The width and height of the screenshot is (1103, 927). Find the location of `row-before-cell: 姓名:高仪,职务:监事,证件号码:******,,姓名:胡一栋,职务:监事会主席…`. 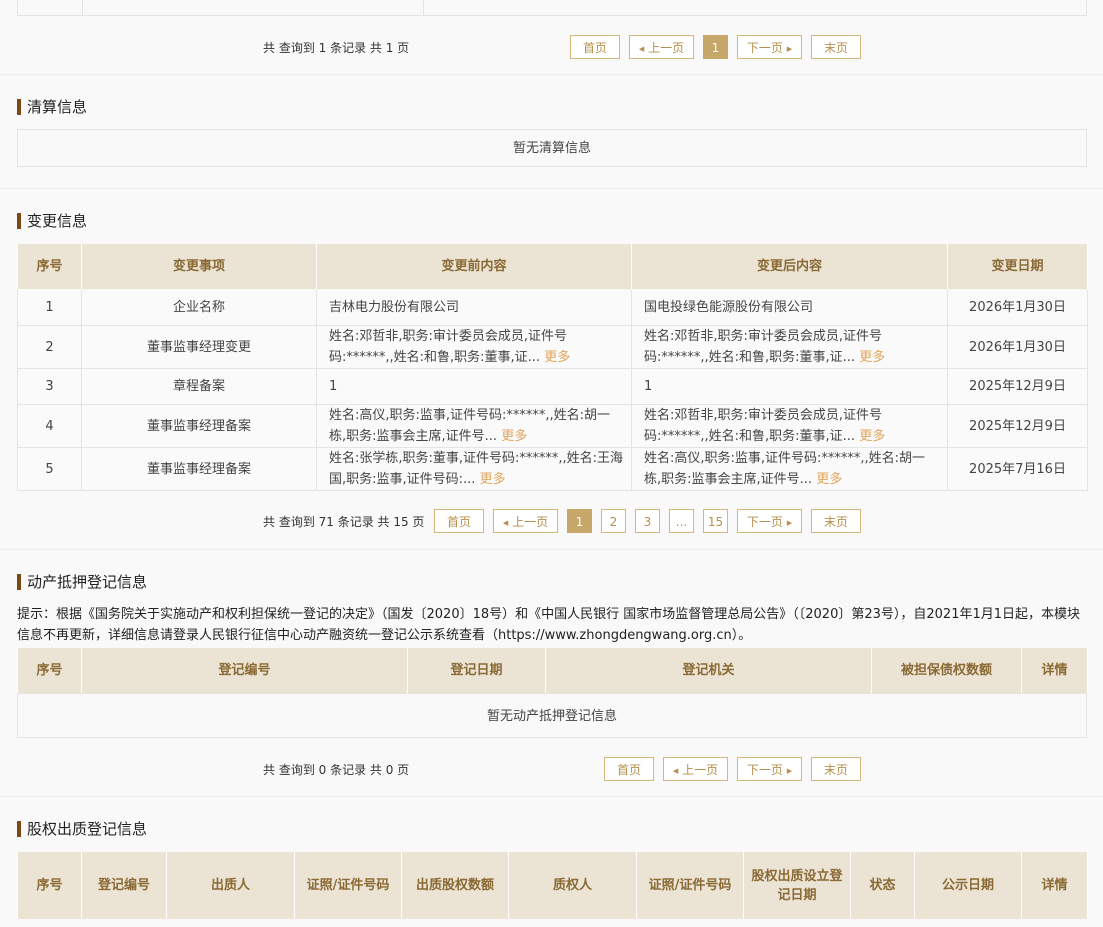

row-before-cell: 姓名:高仪,职务:监事,证件号码:******,,姓名:胡一栋,职务:监事会主席… is located at coordinates (474, 426).